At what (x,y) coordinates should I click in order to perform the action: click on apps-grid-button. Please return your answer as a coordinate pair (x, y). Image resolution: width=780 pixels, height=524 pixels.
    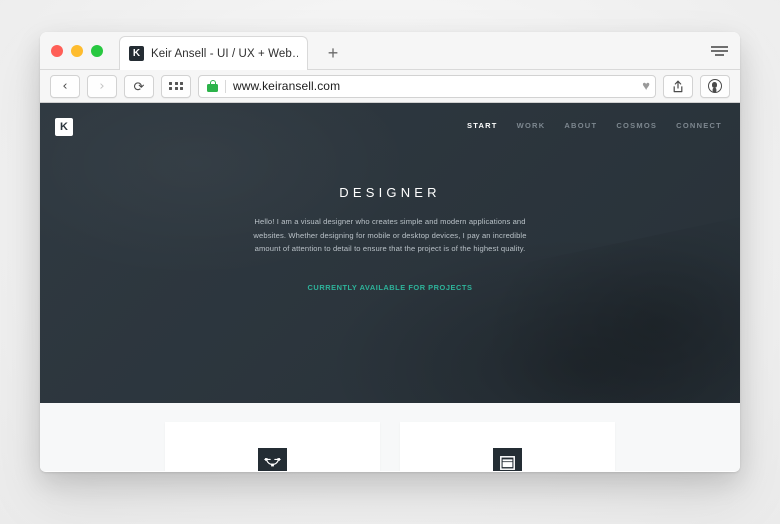
    Looking at the image, I should click on (176, 86).